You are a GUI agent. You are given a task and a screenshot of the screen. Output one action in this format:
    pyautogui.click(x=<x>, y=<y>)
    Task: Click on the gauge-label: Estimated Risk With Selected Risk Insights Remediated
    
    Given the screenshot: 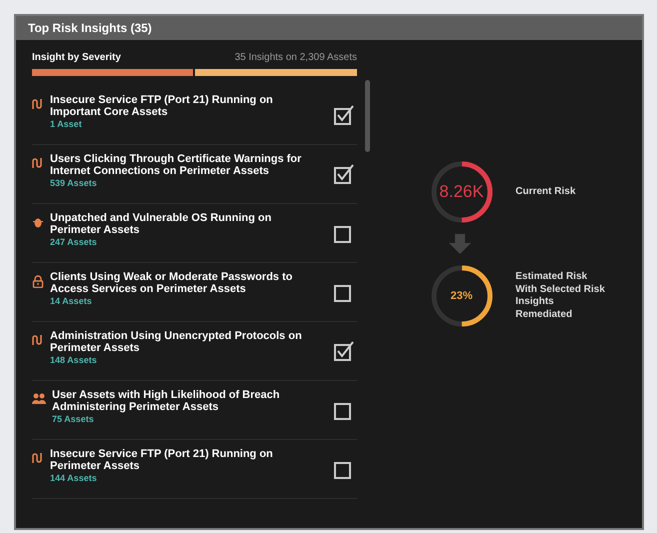 What is the action you would take?
    pyautogui.click(x=561, y=296)
    